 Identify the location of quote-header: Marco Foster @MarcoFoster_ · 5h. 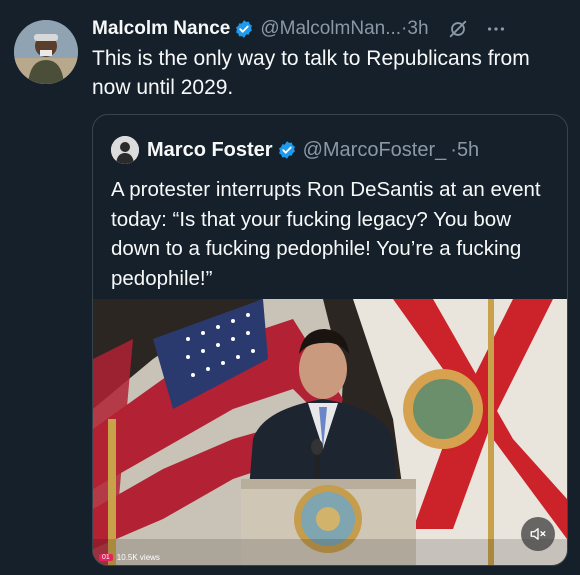
(295, 150).